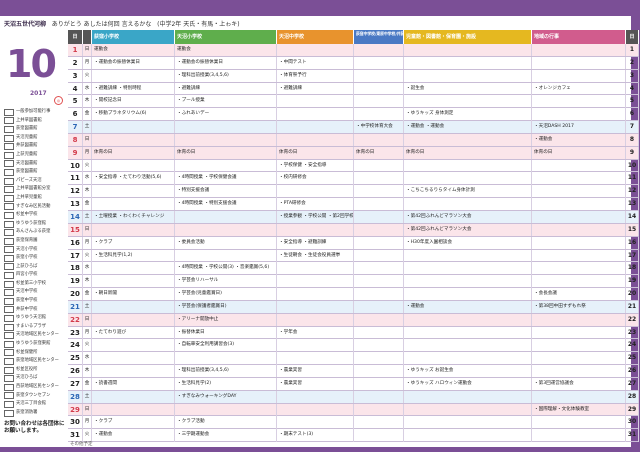  Describe the element at coordinates (353, 192) in the screenshot. I see `table-row: 12 木・特別支援会議 ・こちこちるりらタイム身体計測 12` at that location.